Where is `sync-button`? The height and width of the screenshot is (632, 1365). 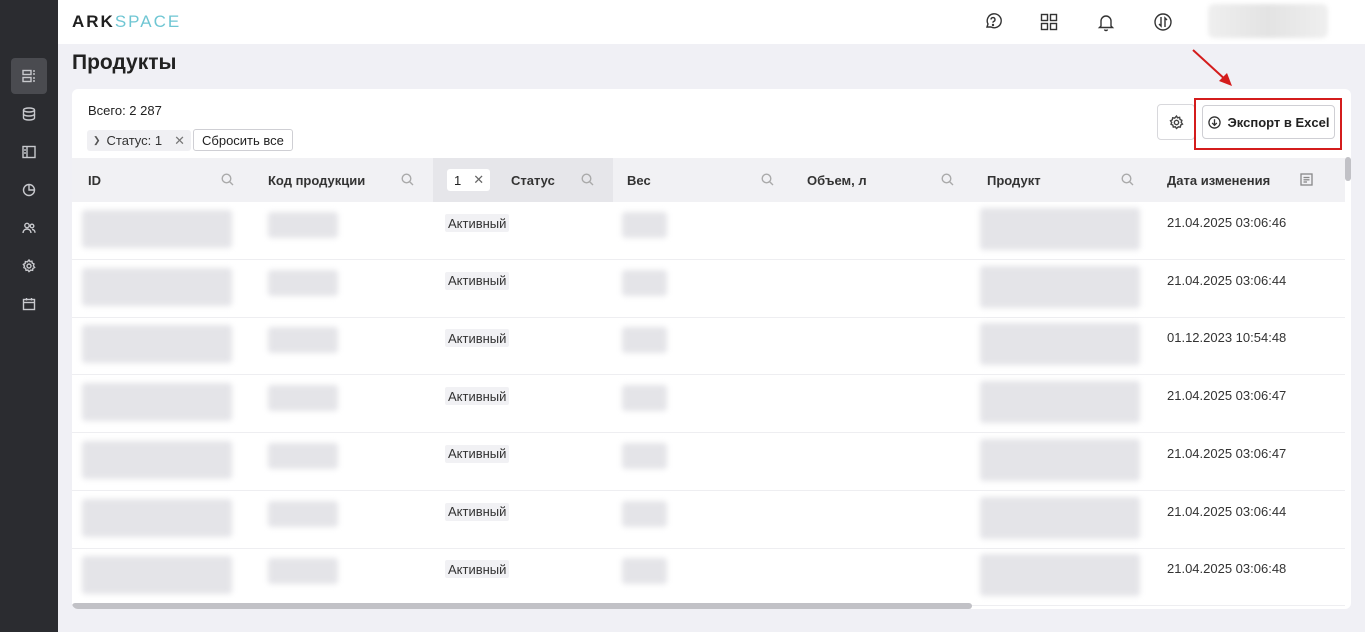
sync-button is located at coordinates (1163, 22).